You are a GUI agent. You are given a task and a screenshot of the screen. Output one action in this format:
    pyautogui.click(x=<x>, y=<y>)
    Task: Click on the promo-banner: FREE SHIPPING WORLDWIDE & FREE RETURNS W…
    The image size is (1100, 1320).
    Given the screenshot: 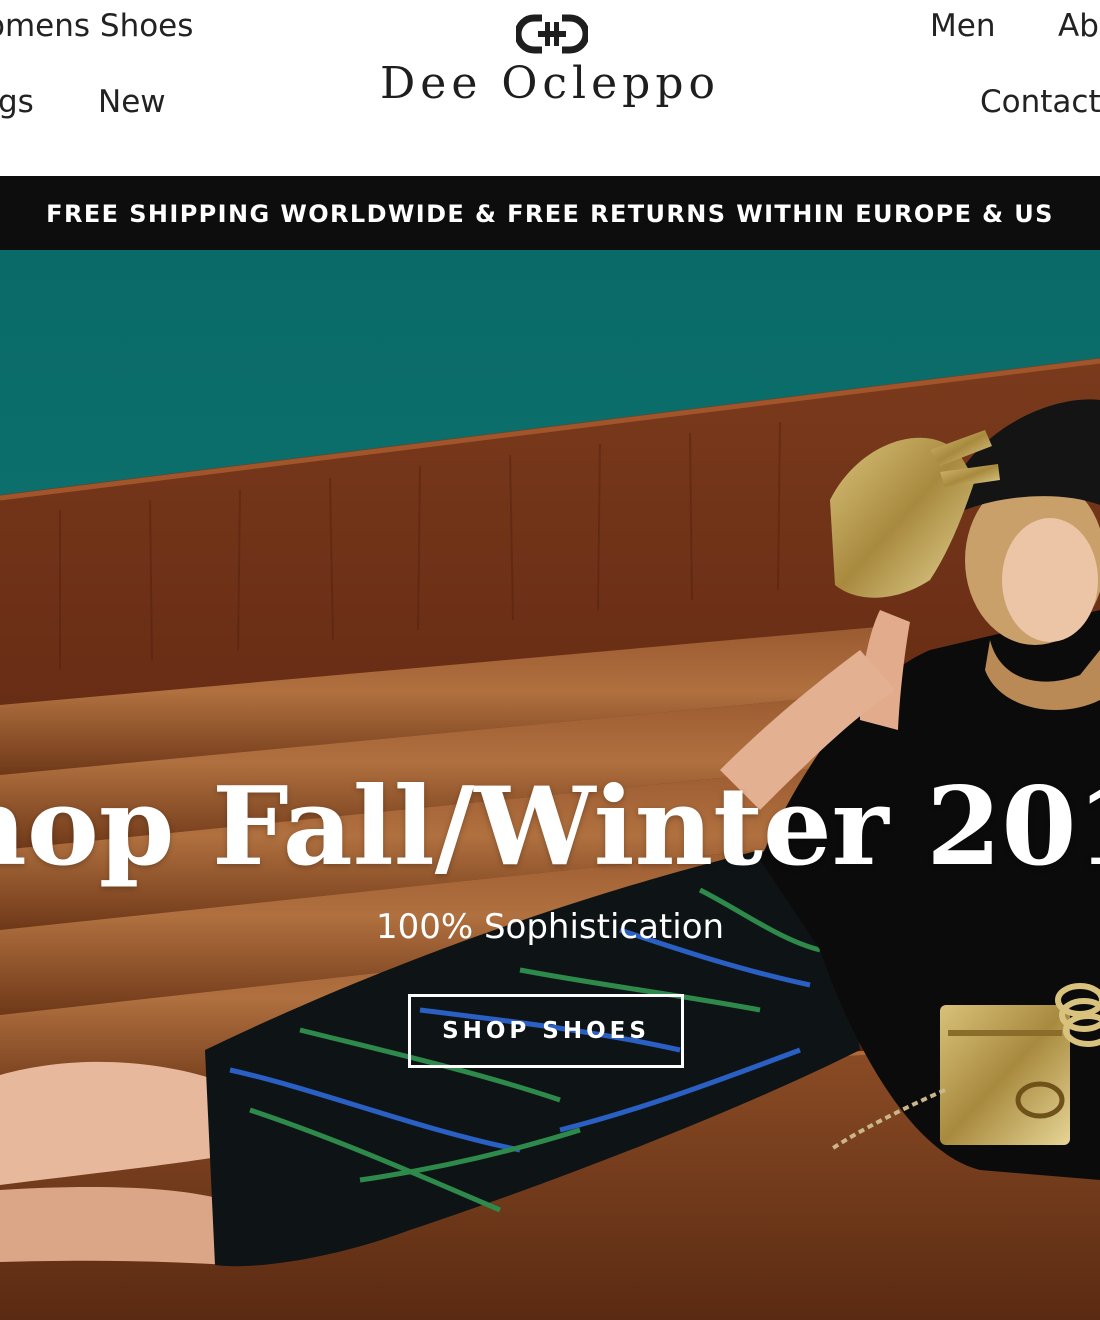 What is the action you would take?
    pyautogui.click(x=550, y=213)
    